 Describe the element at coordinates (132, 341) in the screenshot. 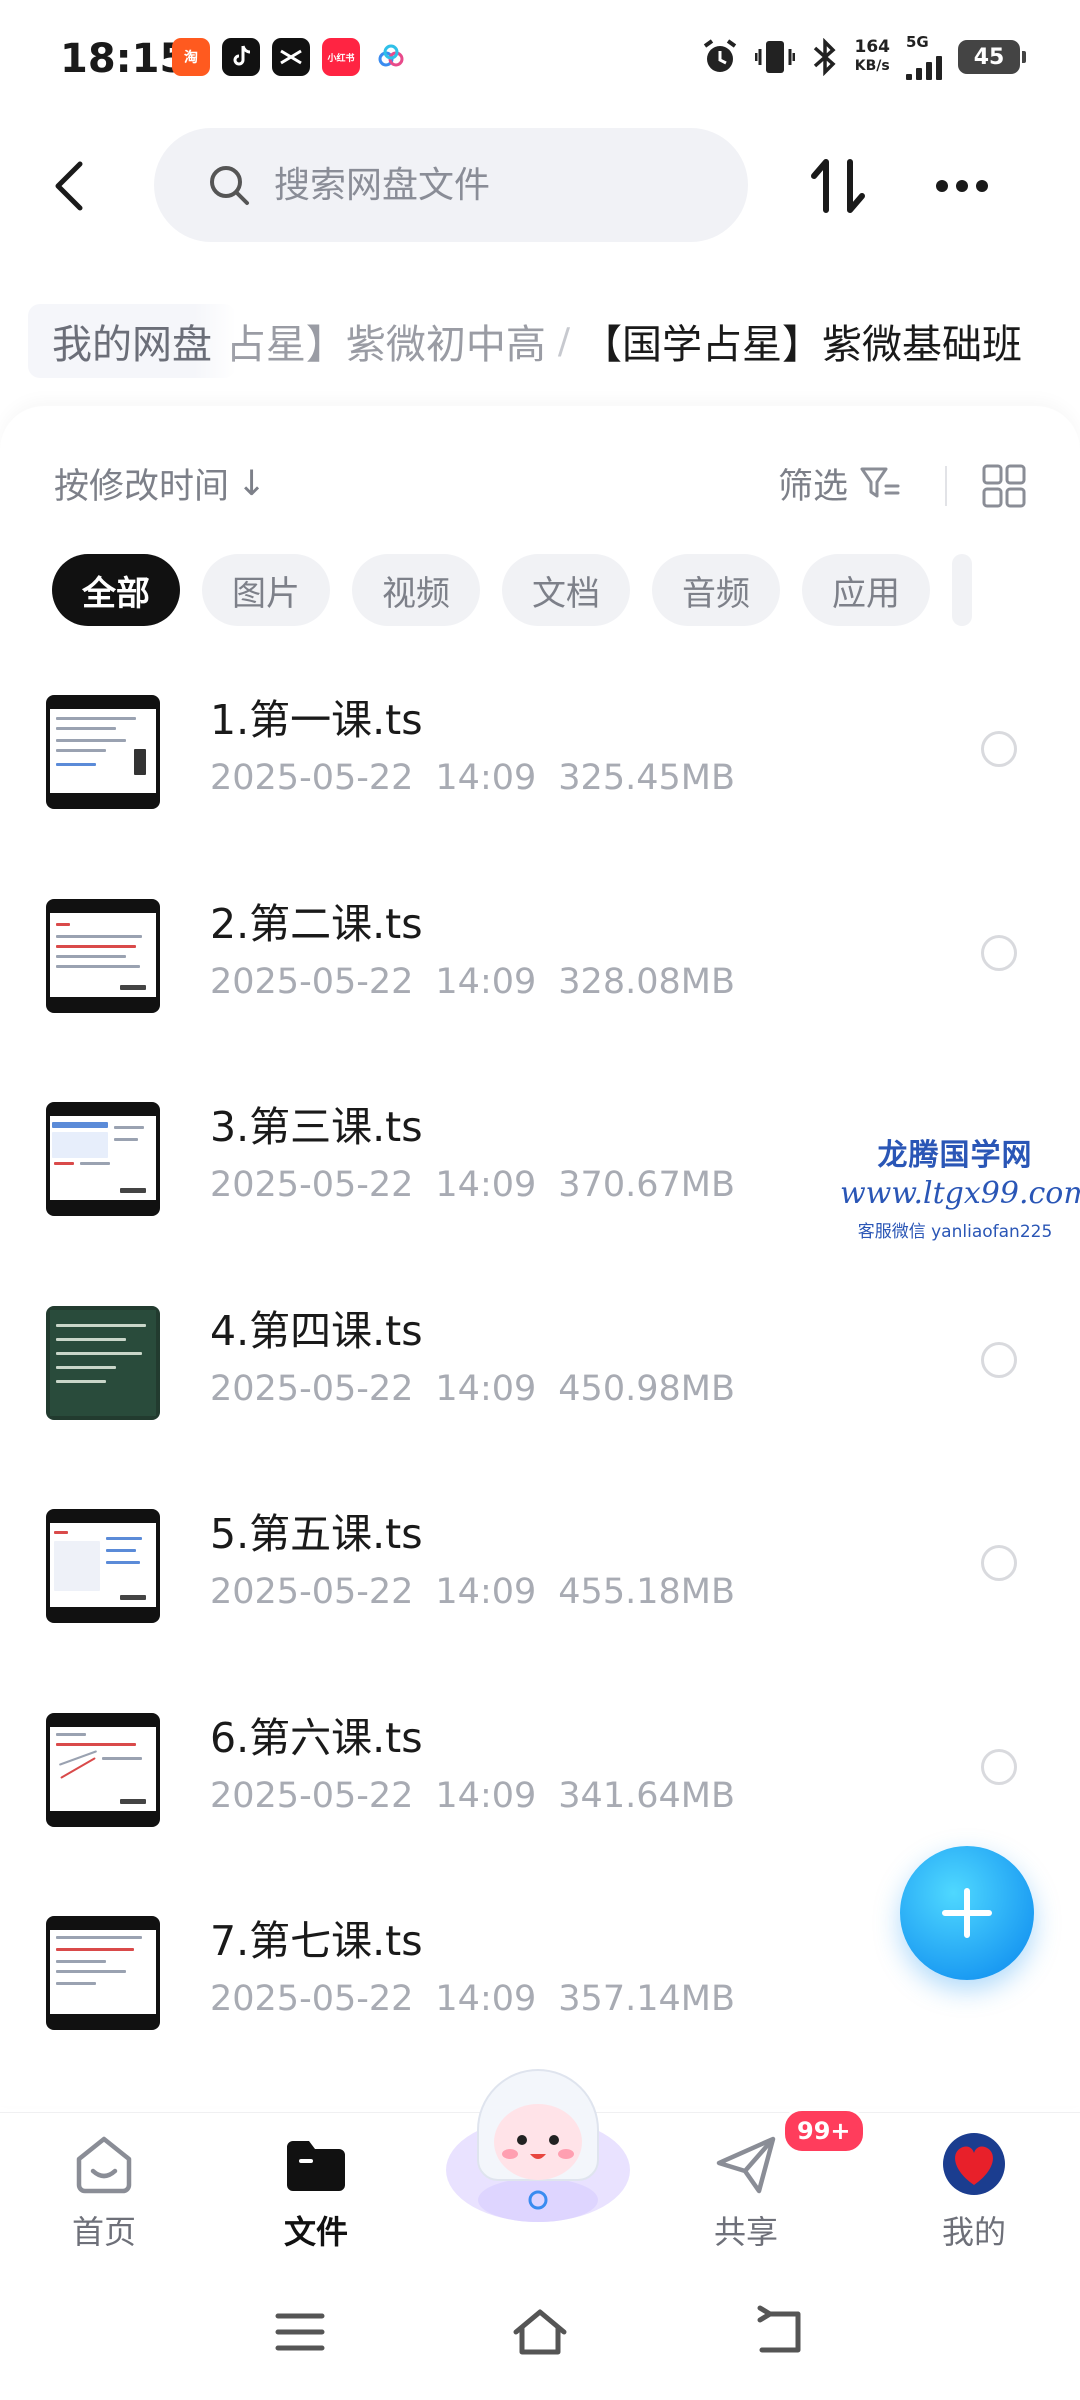

I see `breadcrumb-root: 我的网盘` at that location.